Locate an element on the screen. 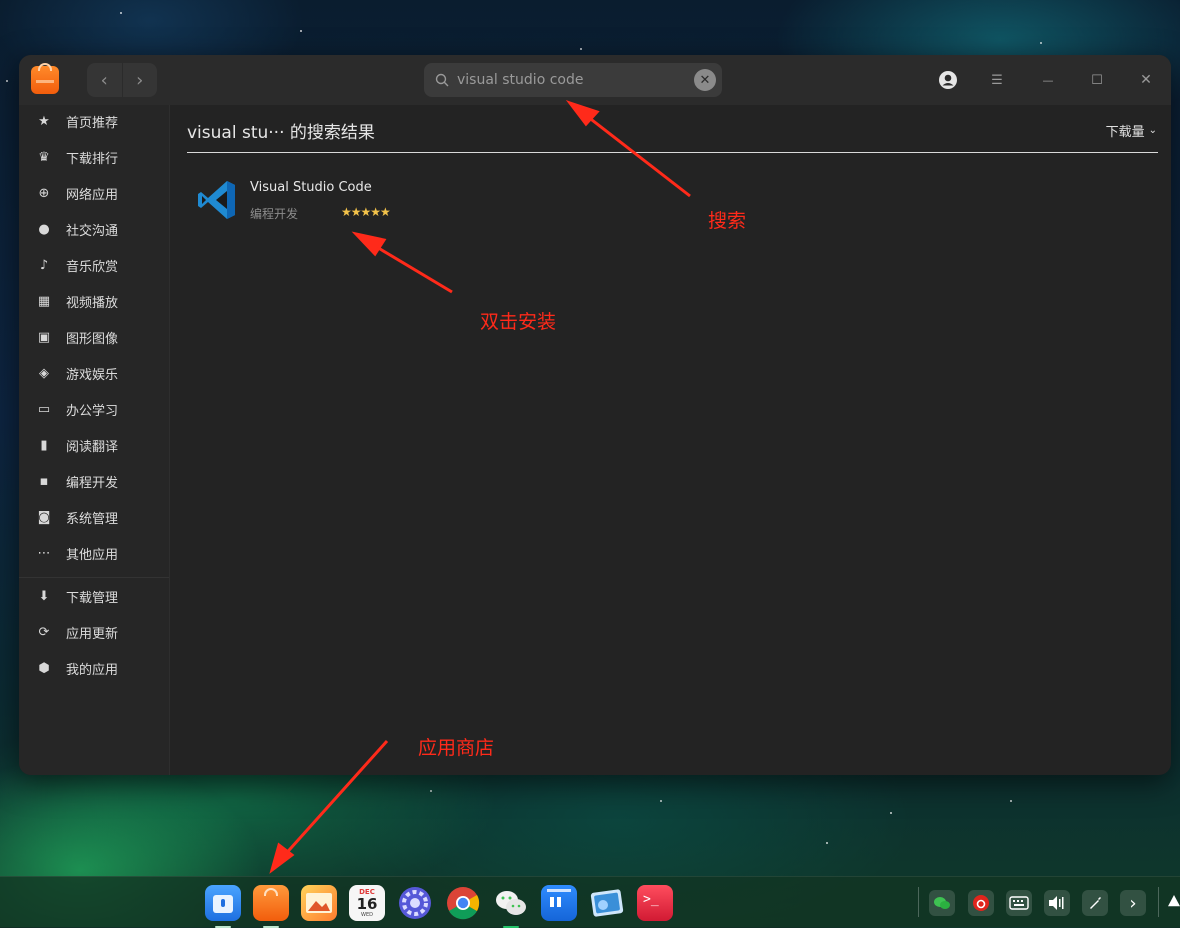 This screenshot has height=928, width=1180. sidebar-item-label: 阅读翻译 is located at coordinates (92, 447).